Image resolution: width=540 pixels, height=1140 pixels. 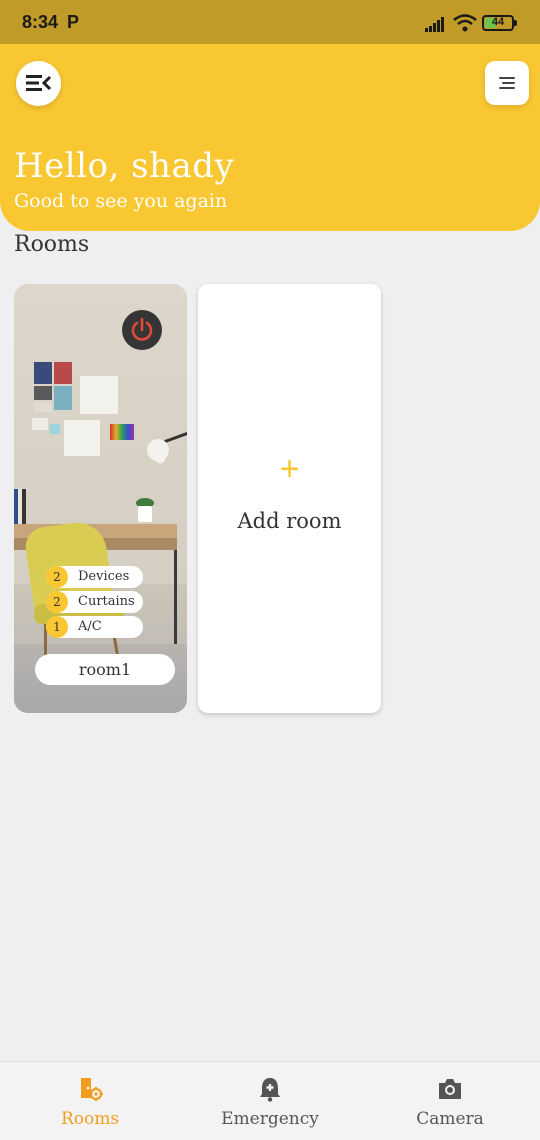 What do you see at coordinates (90, 626) in the screenshot?
I see `stat-label: A/C` at bounding box center [90, 626].